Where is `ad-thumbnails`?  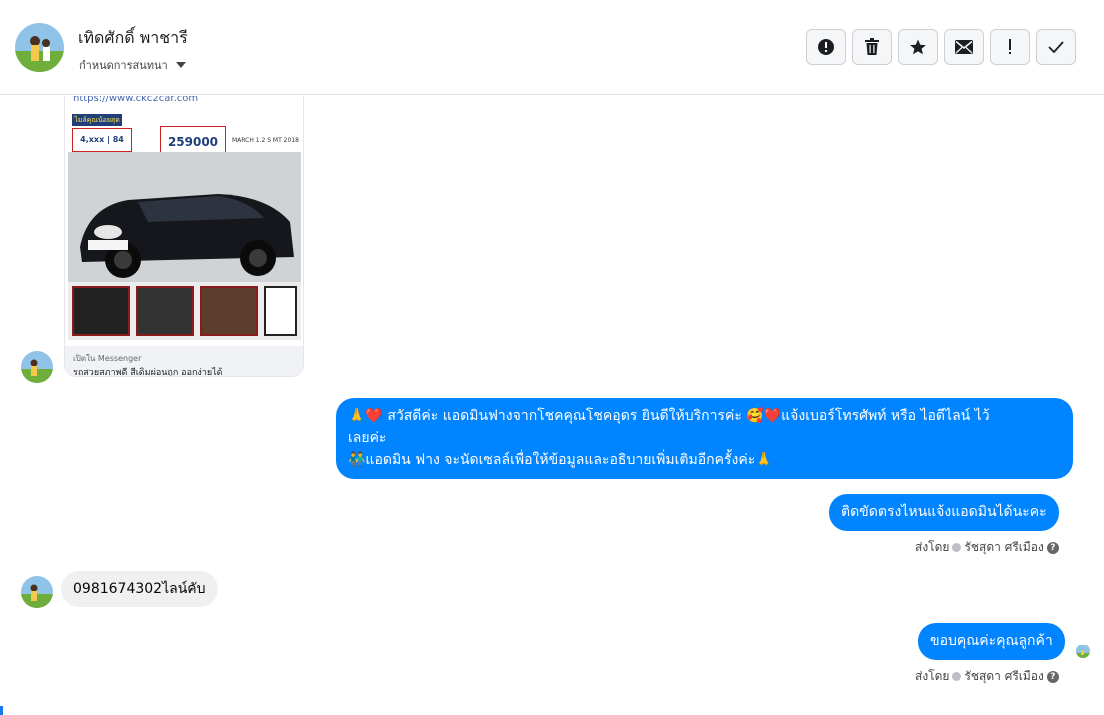
ad-thumbnails is located at coordinates (184, 311).